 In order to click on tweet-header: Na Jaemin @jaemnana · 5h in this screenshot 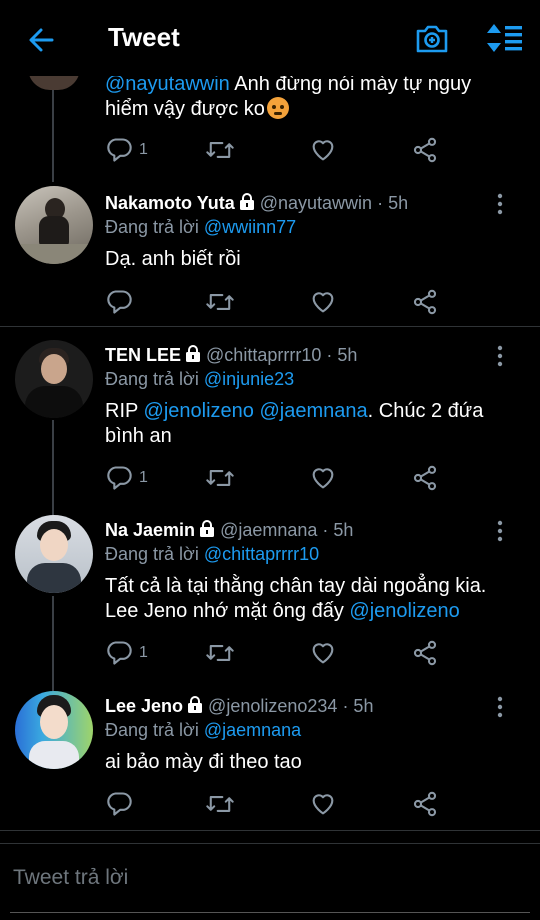, I will do `click(229, 531)`.